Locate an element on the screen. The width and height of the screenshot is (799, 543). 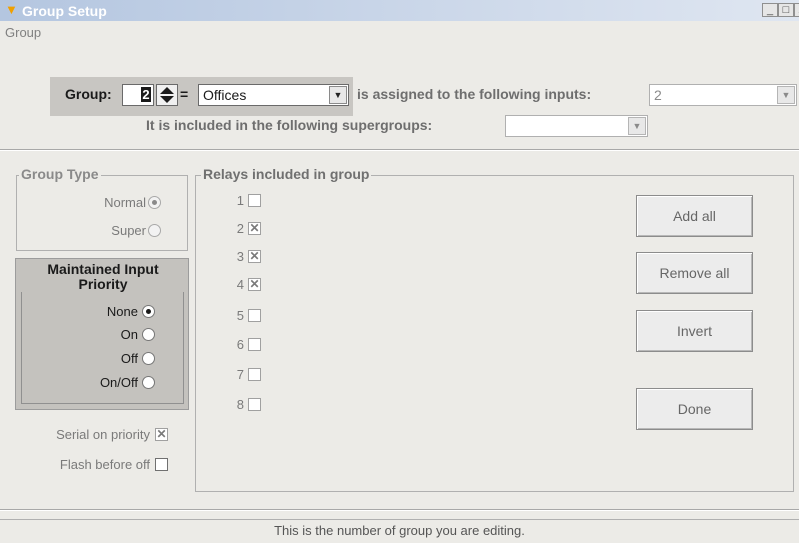
relay-4-checkbox: ✕ is located at coordinates (254, 284).